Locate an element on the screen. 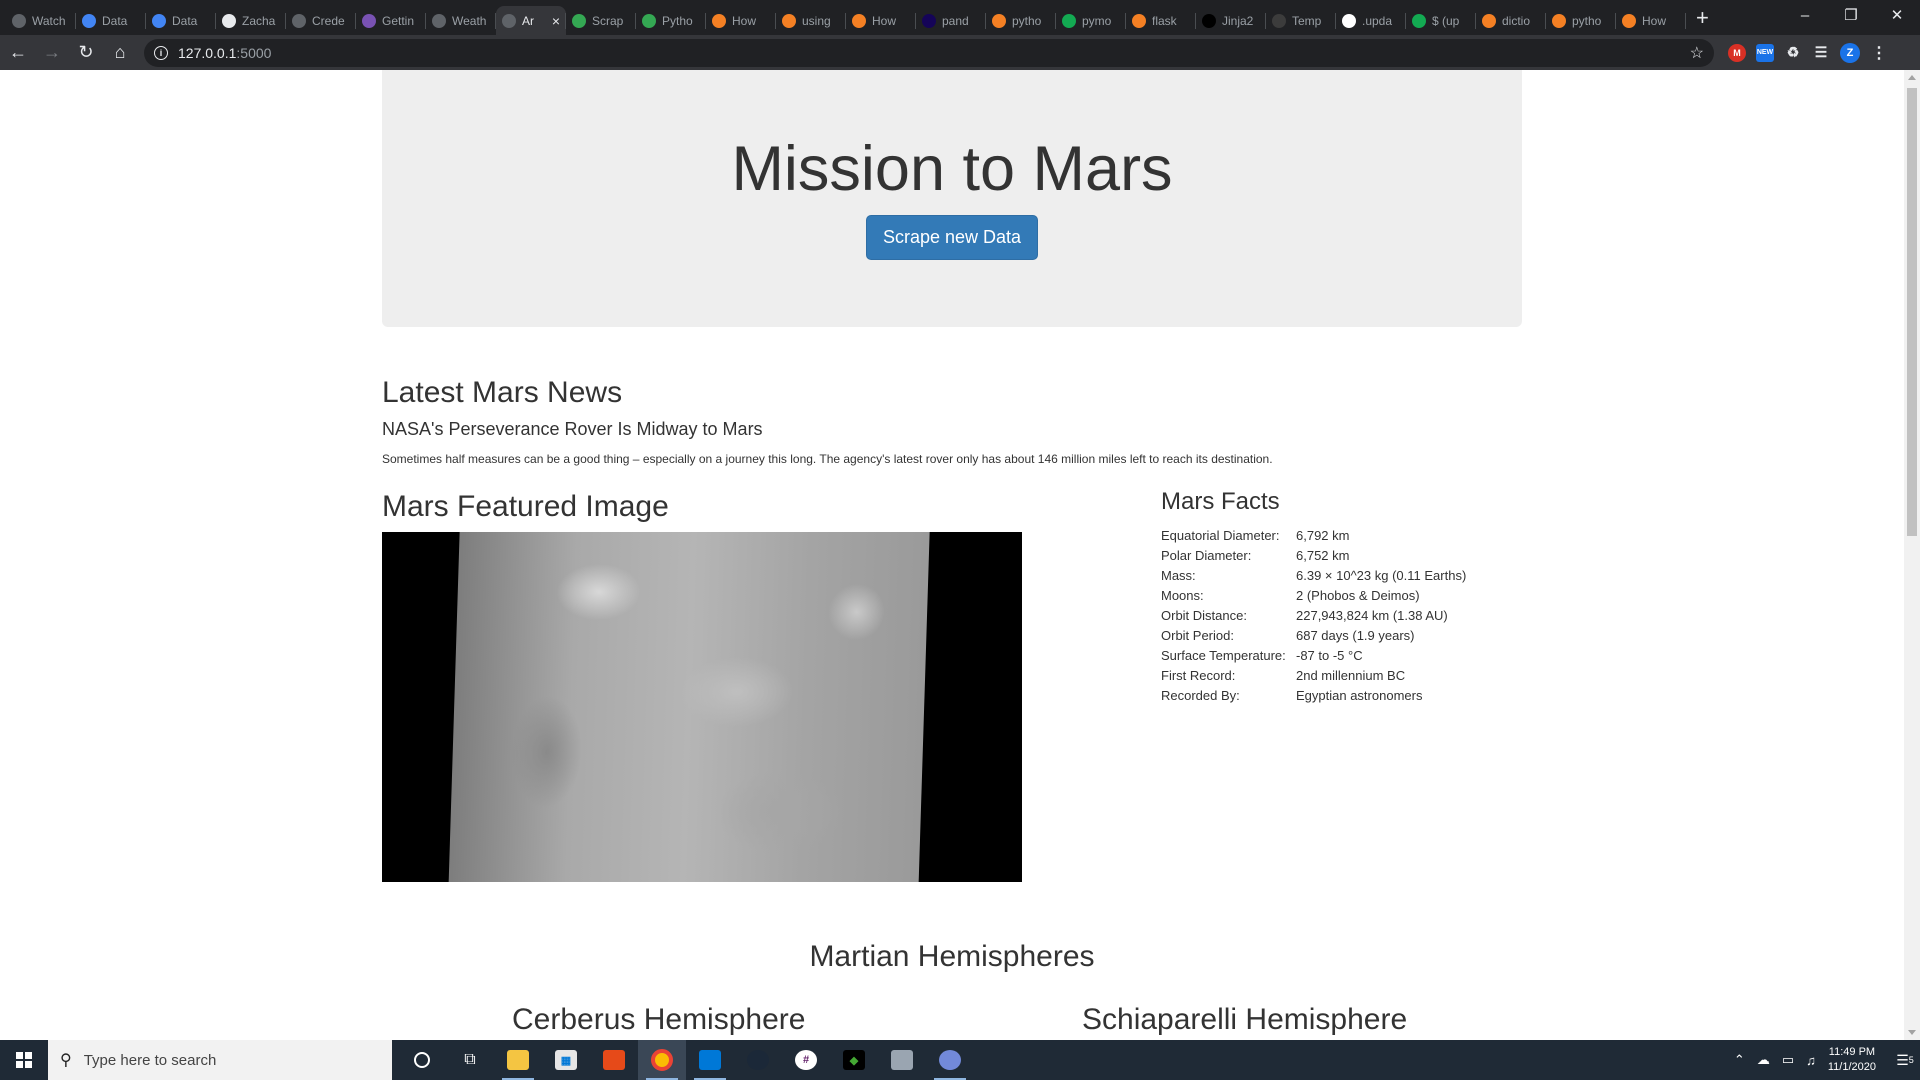  browser-tab: $ (up is located at coordinates (1441, 20).